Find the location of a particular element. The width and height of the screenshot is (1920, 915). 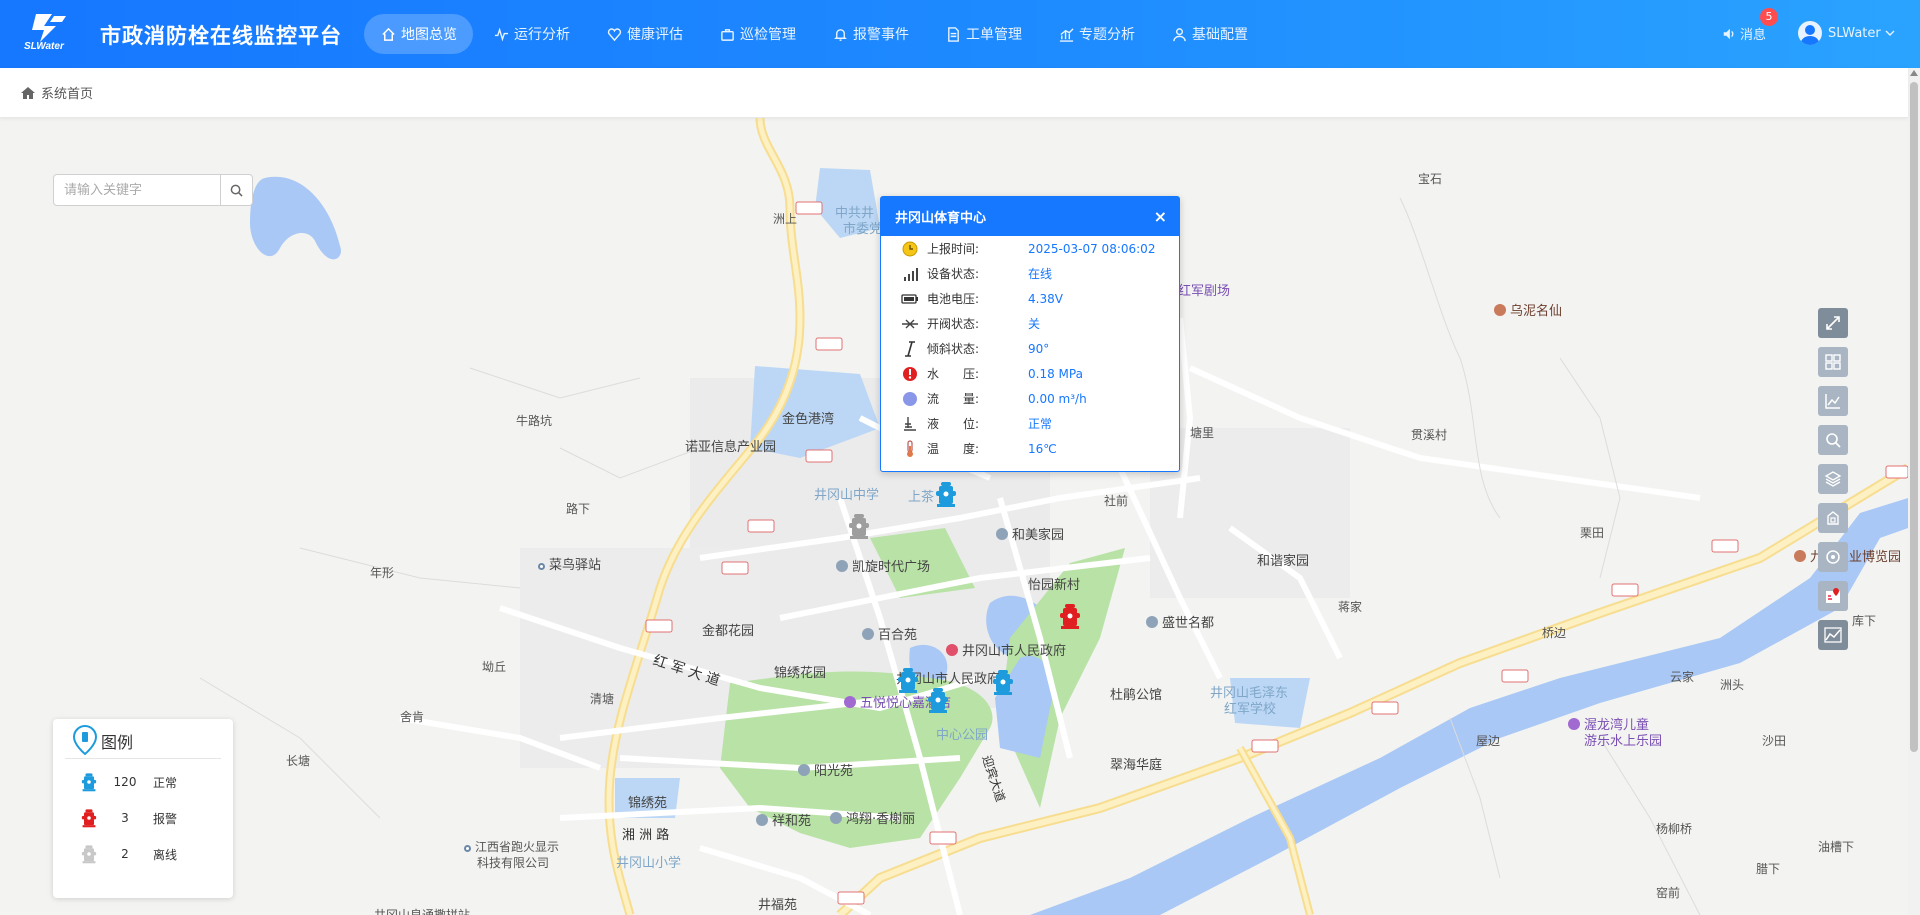

popup-row-device-status: 设备状态: 在线 is located at coordinates (1030, 273).